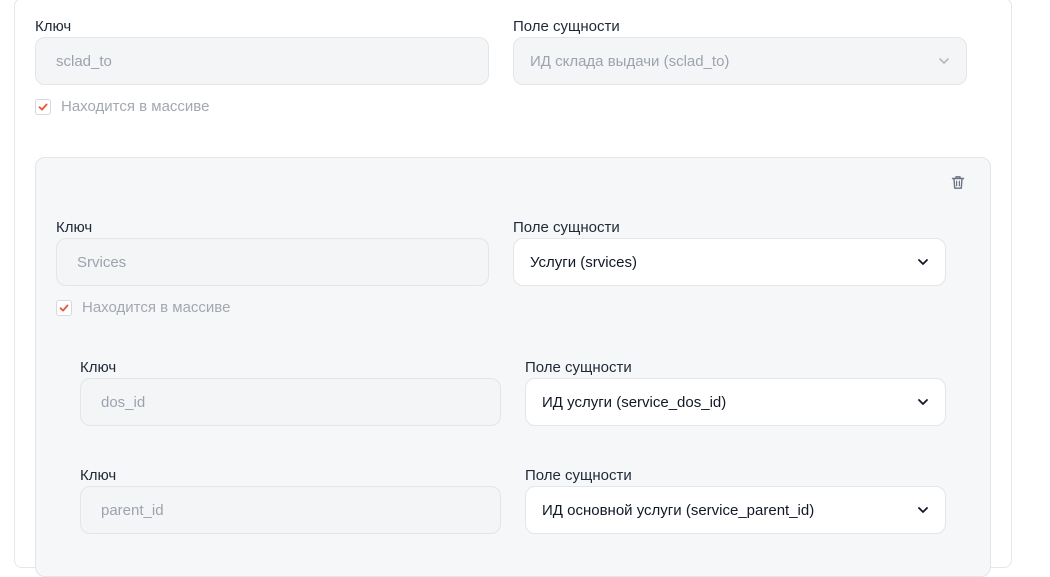 The width and height of the screenshot is (1050, 577). What do you see at coordinates (290, 510) in the screenshot?
I see `key-input-parent-id: parent_id` at bounding box center [290, 510].